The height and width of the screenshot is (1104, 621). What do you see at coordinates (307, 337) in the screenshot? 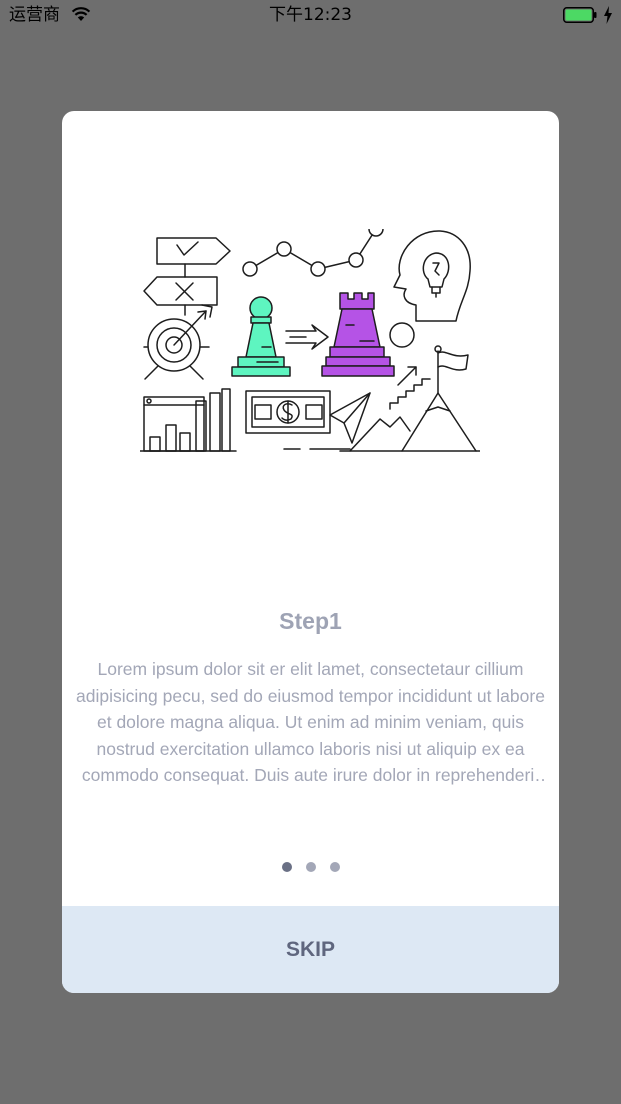
I see `arrow-icon` at bounding box center [307, 337].